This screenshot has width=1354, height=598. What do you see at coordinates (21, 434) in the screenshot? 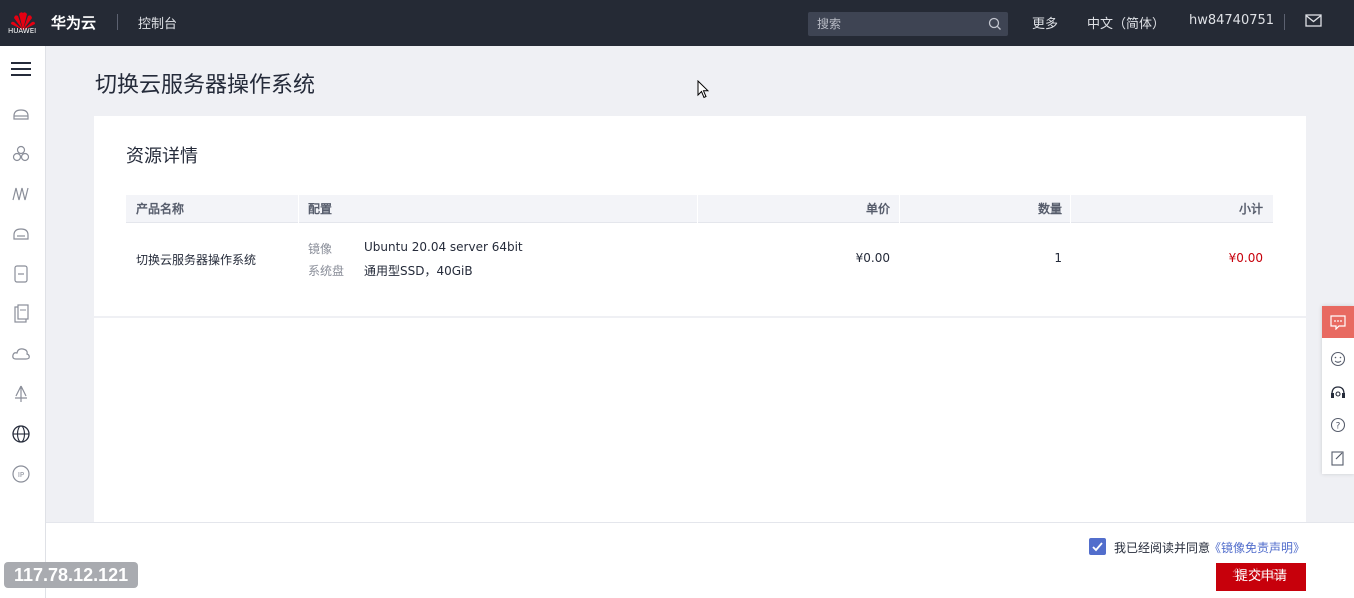
I see `globe-icon` at bounding box center [21, 434].